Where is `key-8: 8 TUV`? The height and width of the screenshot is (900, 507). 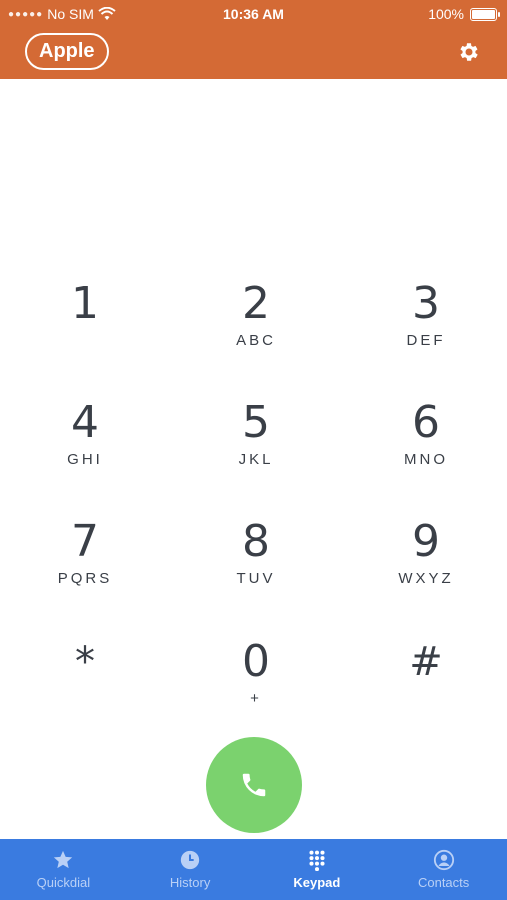 key-8: 8 TUV is located at coordinates (256, 565).